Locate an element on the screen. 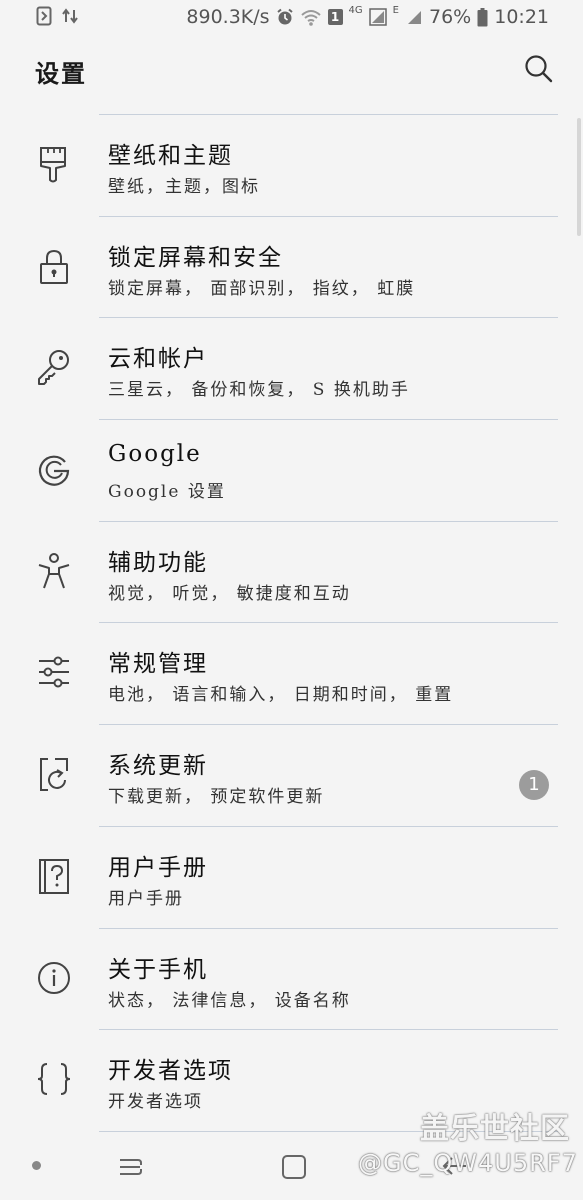 The width and height of the screenshot is (583, 1200). item-title: 常规管理 is located at coordinates (158, 664).